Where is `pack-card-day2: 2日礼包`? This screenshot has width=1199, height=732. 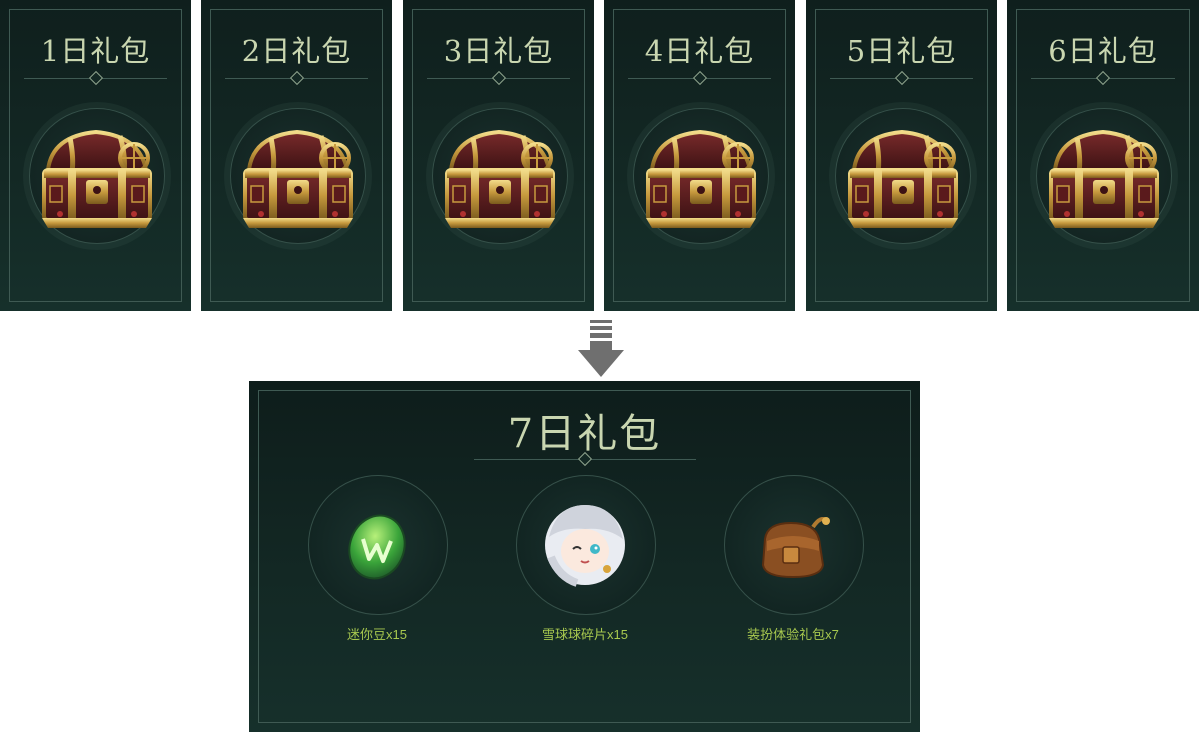
pack-card-day2: 2日礼包 is located at coordinates (296, 155).